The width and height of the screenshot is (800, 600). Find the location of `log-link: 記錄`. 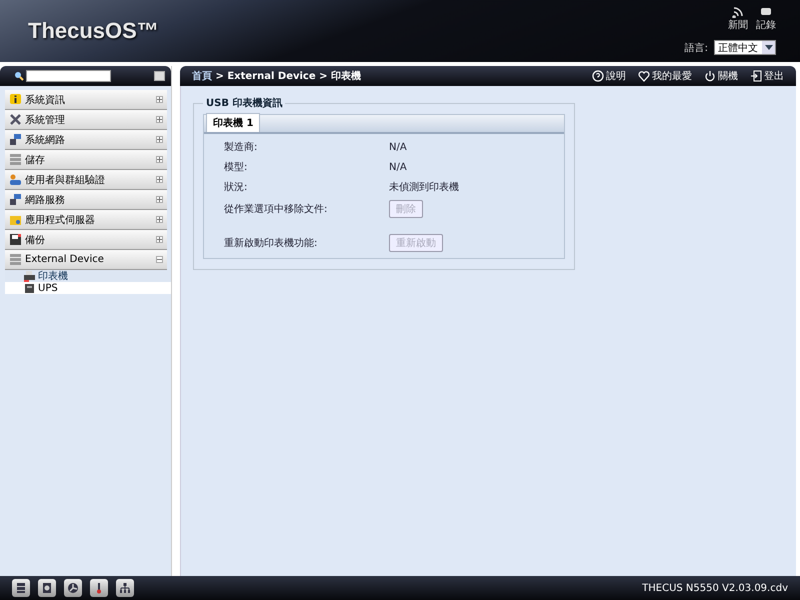

log-link: 記錄 is located at coordinates (766, 19).